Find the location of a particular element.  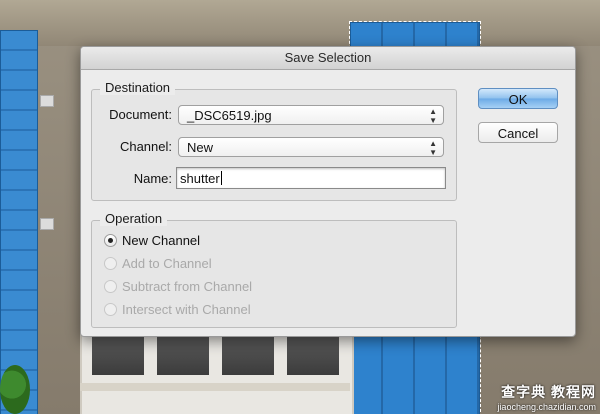

destination-title: Destination is located at coordinates (138, 87).